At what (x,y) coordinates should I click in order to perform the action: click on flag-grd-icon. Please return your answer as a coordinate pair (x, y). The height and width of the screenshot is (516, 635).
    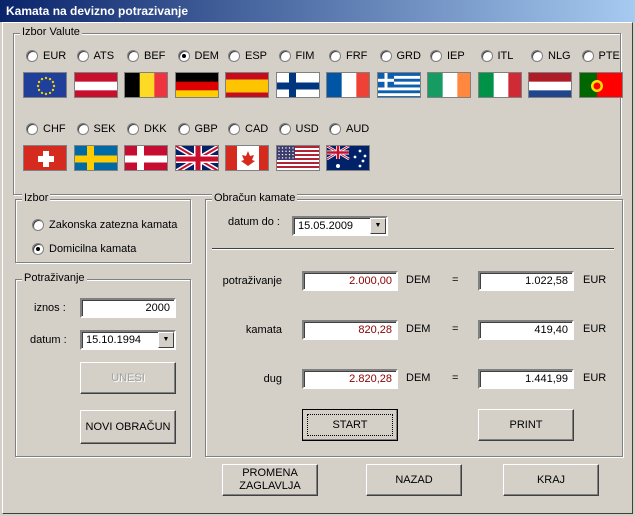
    Looking at the image, I should click on (398, 85).